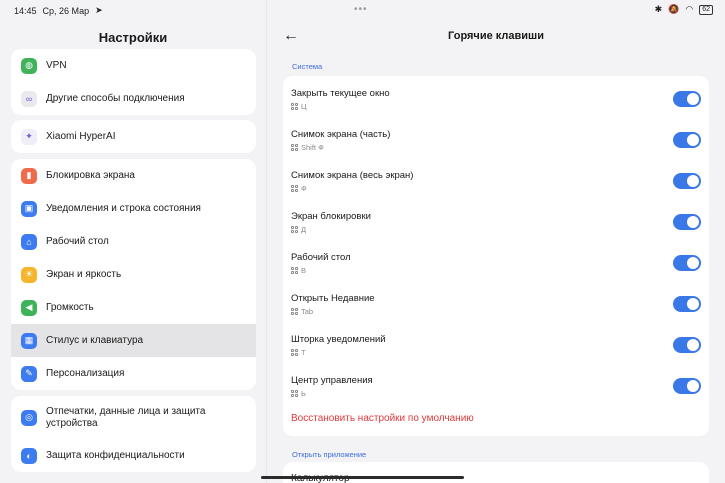 The width and height of the screenshot is (725, 483). Describe the element at coordinates (496, 36) in the screenshot. I see `hotkeys-title: Горячие клавиши` at that location.